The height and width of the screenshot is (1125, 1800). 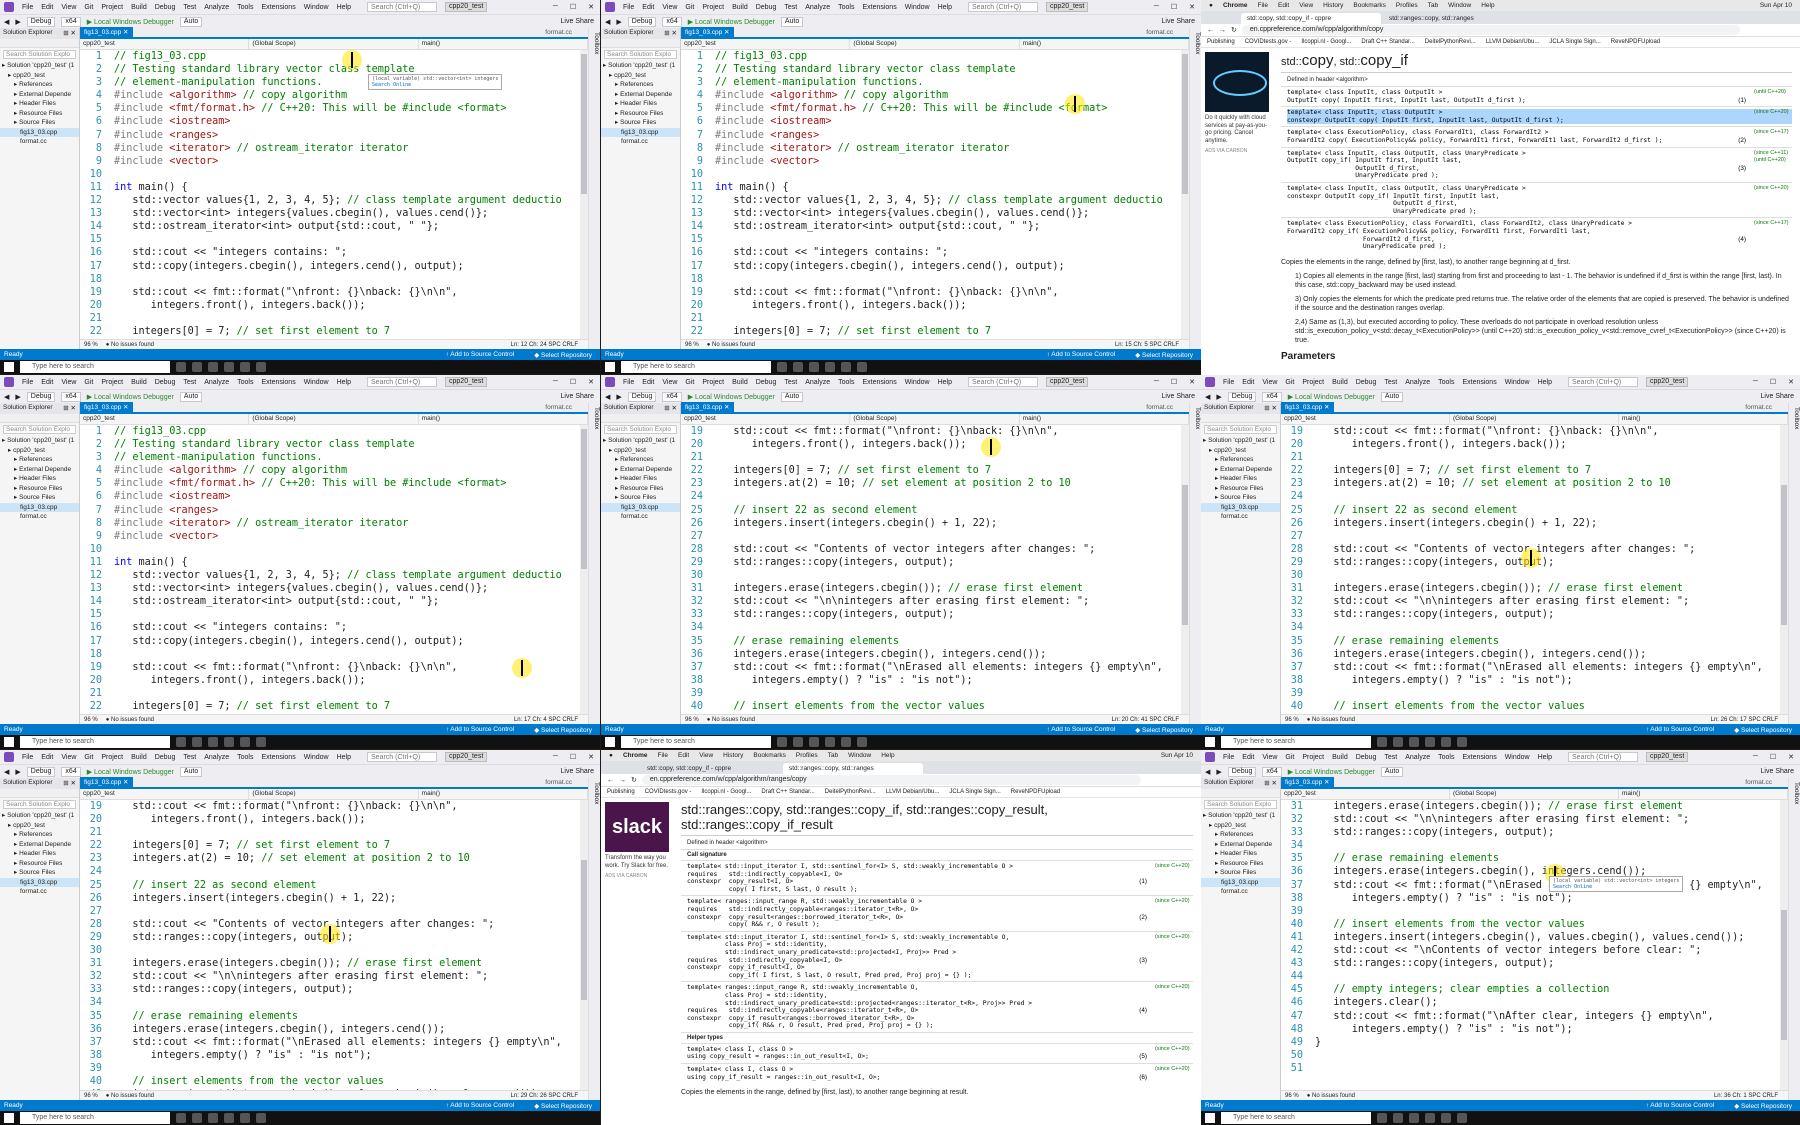 I want to click on zoom-level: 96 %, so click(x=692, y=345).